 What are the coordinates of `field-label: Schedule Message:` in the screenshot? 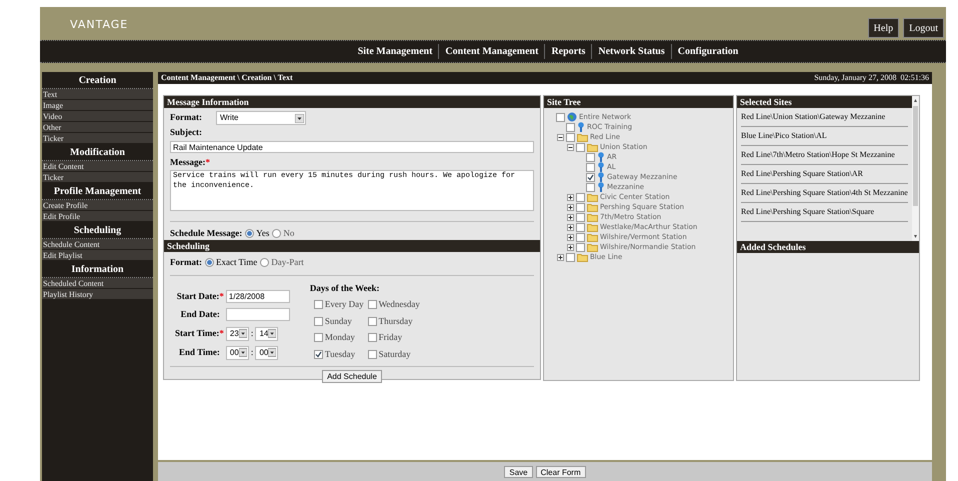 It's located at (206, 233).